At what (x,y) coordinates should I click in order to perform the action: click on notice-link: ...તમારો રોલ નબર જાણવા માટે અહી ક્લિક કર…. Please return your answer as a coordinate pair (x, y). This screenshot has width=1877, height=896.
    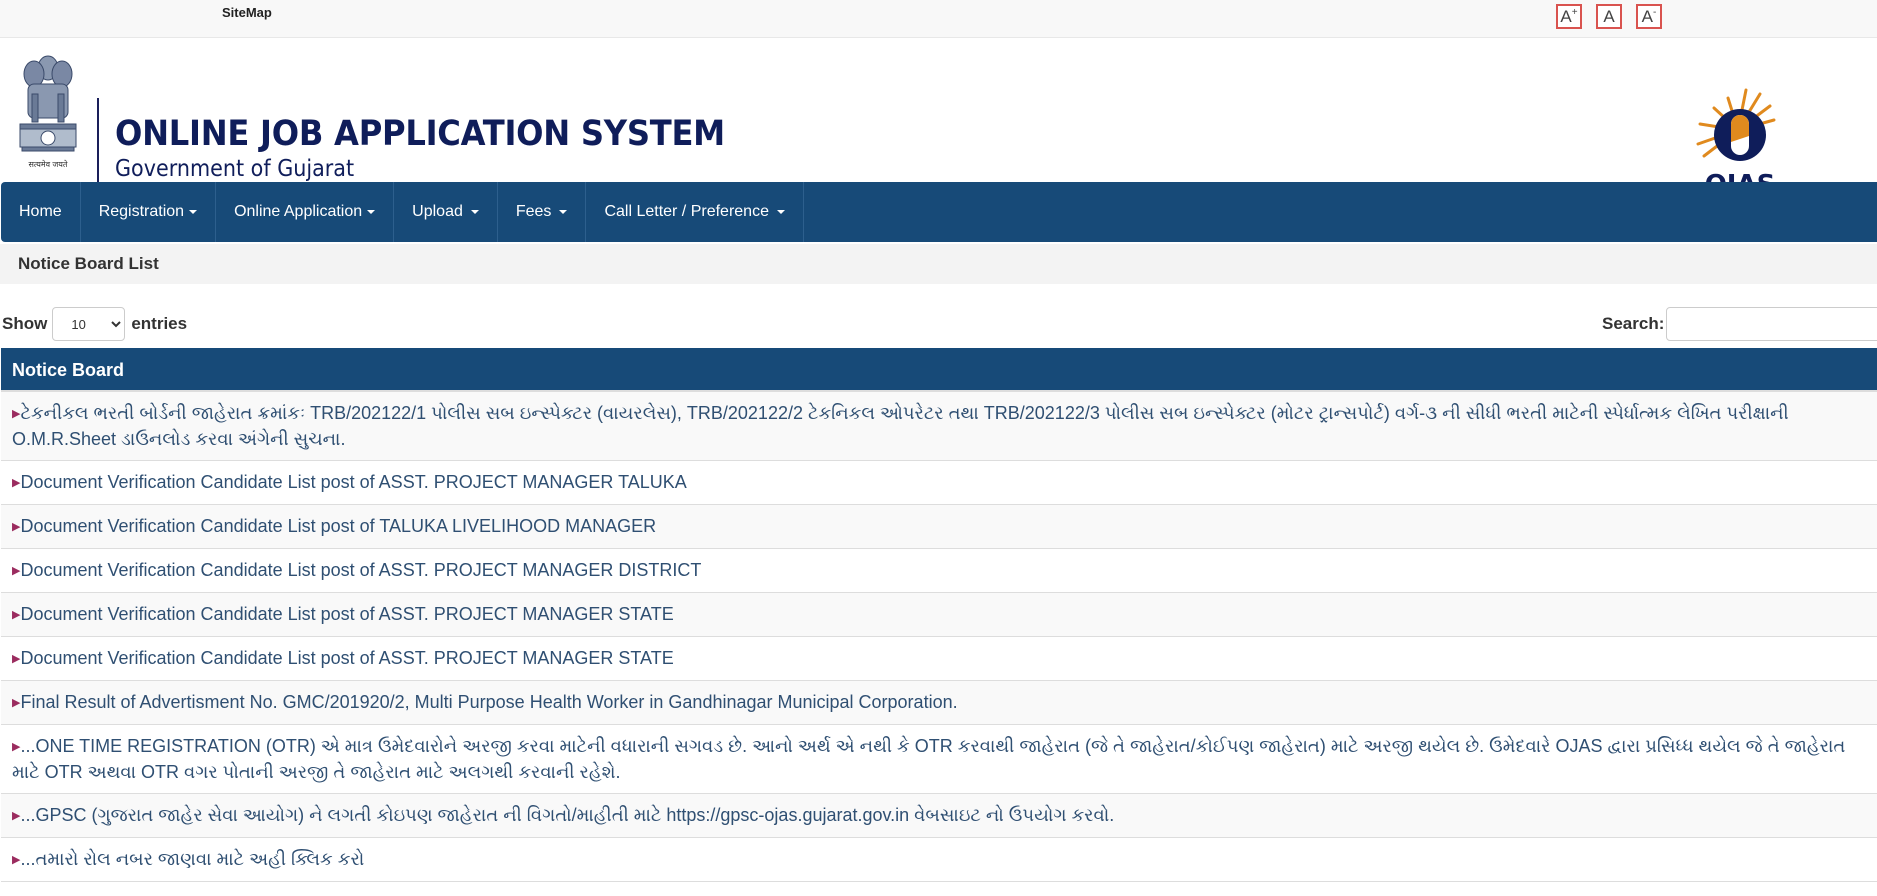
    Looking at the image, I should click on (192, 859).